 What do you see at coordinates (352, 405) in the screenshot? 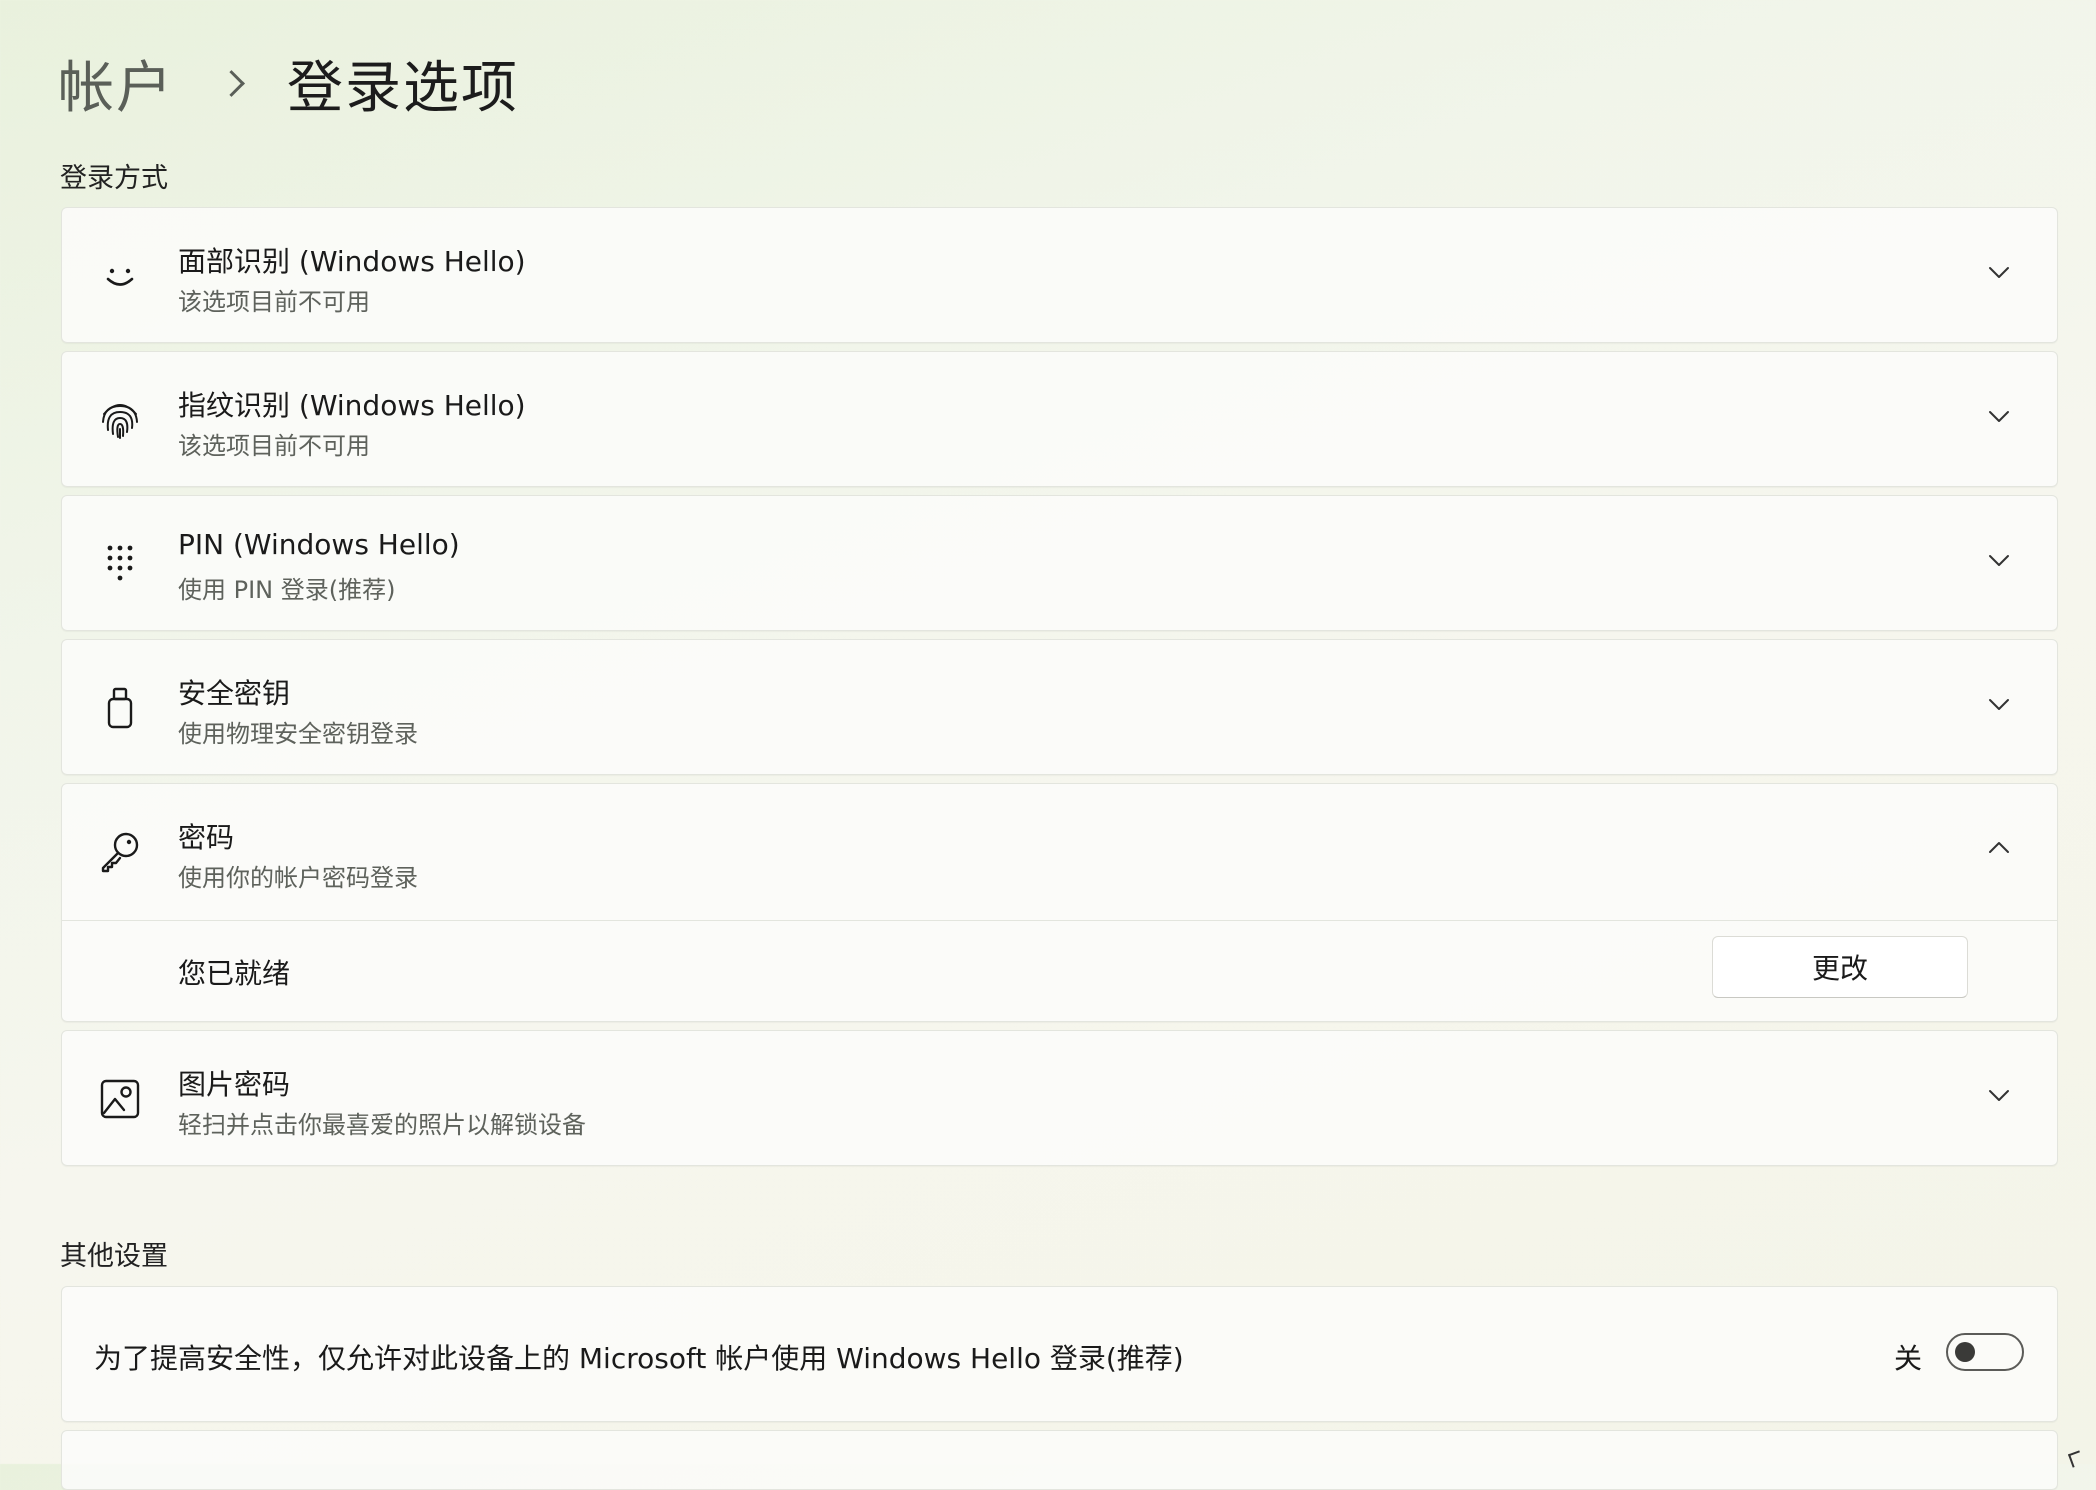
I see `fingerprint-option-title: 指纹识别 (Windows Hello)` at bounding box center [352, 405].